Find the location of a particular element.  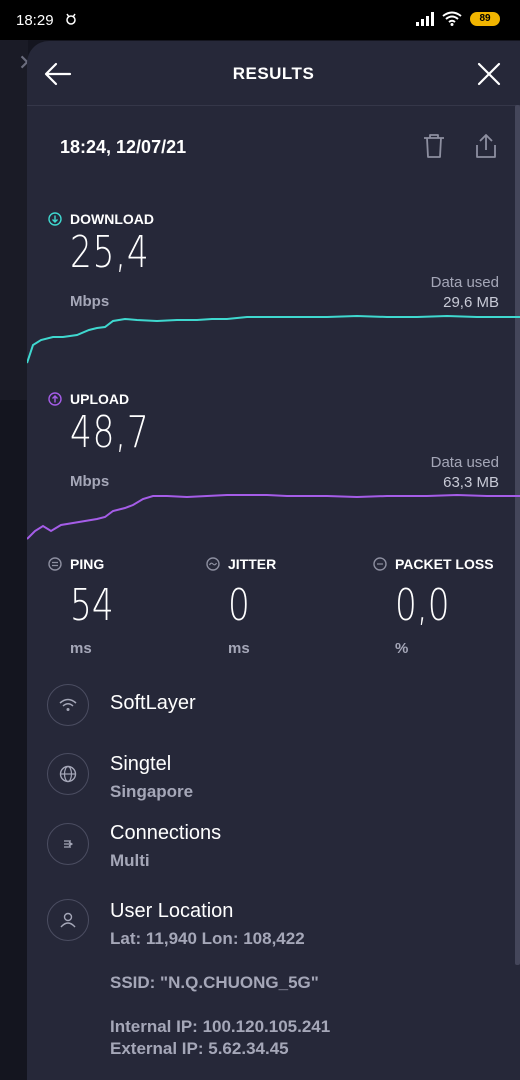

provider-icon-circle is located at coordinates (68, 774).